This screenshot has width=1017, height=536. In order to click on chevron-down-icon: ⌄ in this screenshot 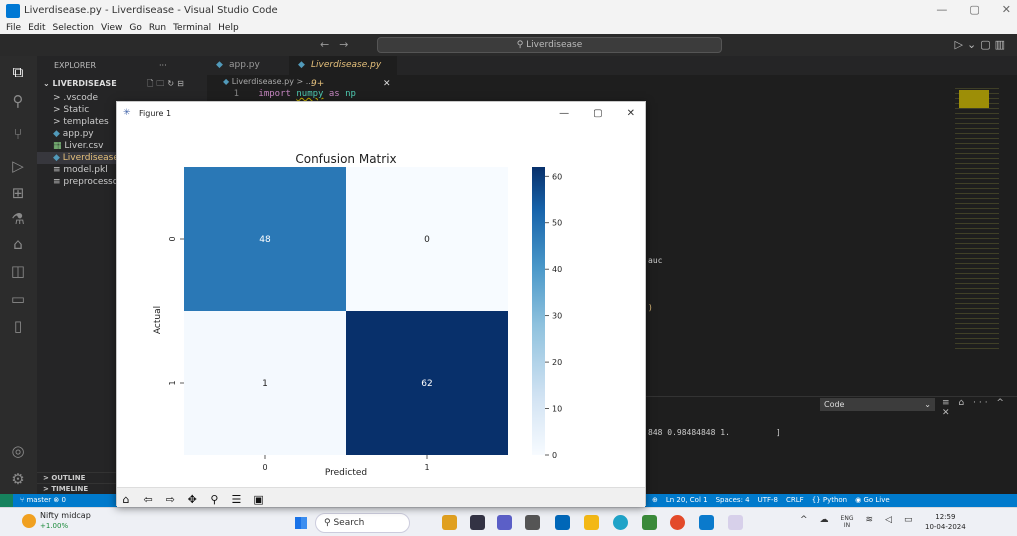, I will do `click(927, 404)`.